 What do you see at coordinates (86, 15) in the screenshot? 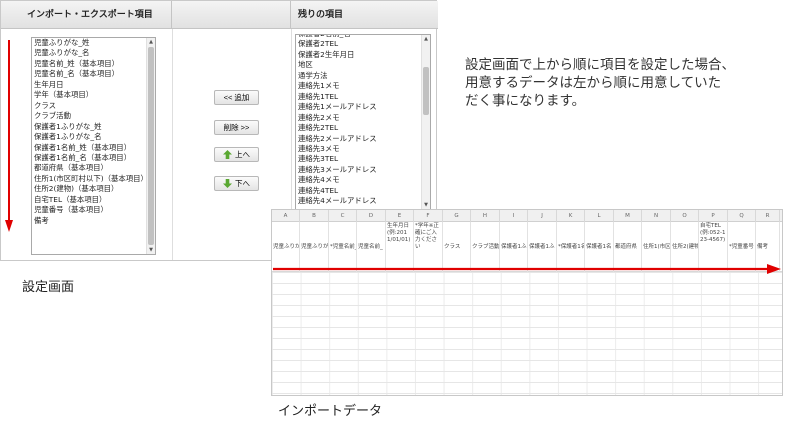
I see `import-export-header: インポート・エクスポート項目` at bounding box center [86, 15].